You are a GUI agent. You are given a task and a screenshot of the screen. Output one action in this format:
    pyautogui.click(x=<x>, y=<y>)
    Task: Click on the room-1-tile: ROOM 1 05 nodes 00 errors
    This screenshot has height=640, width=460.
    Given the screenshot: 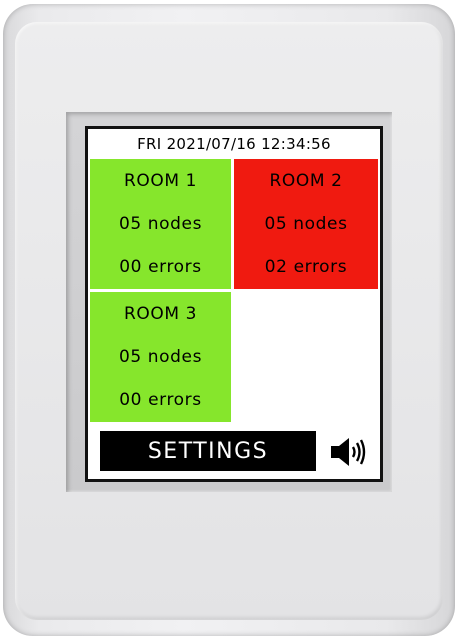 What is the action you would take?
    pyautogui.click(x=160, y=224)
    